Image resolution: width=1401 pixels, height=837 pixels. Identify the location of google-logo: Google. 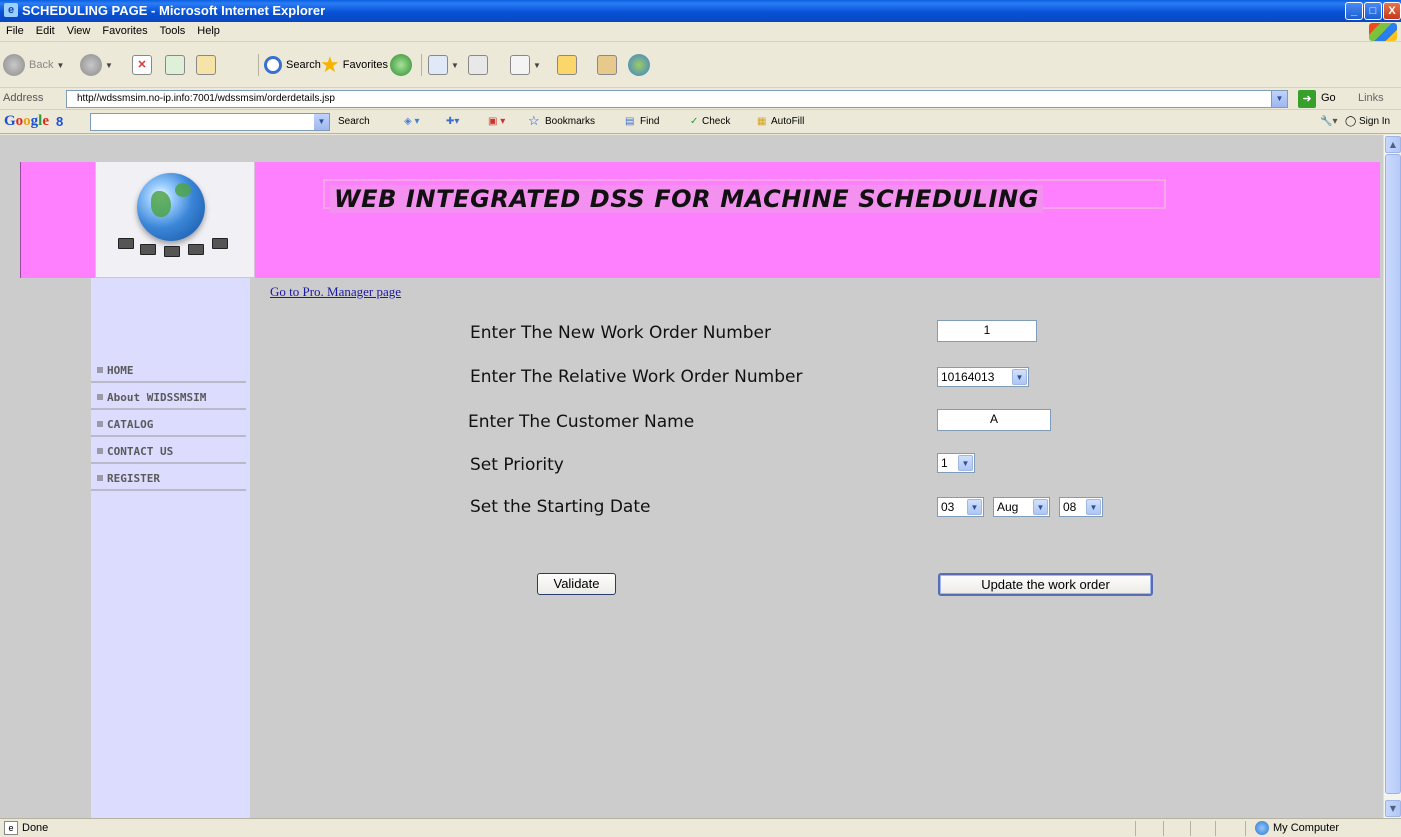
(26, 121).